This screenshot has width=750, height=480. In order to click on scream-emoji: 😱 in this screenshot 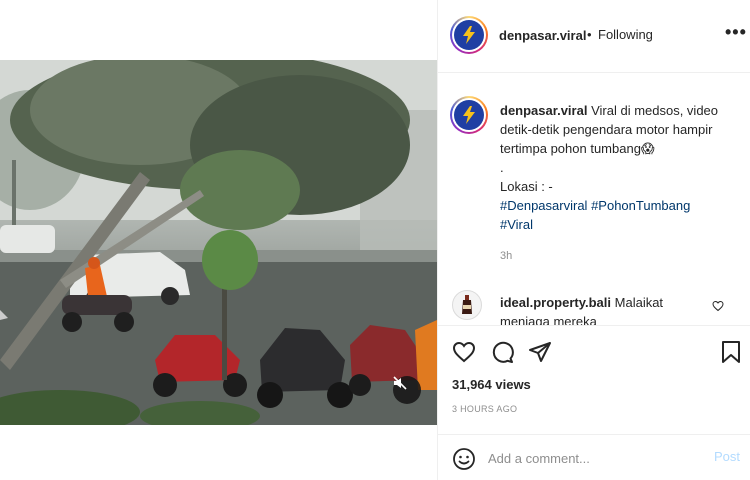, I will do `click(647, 148)`.